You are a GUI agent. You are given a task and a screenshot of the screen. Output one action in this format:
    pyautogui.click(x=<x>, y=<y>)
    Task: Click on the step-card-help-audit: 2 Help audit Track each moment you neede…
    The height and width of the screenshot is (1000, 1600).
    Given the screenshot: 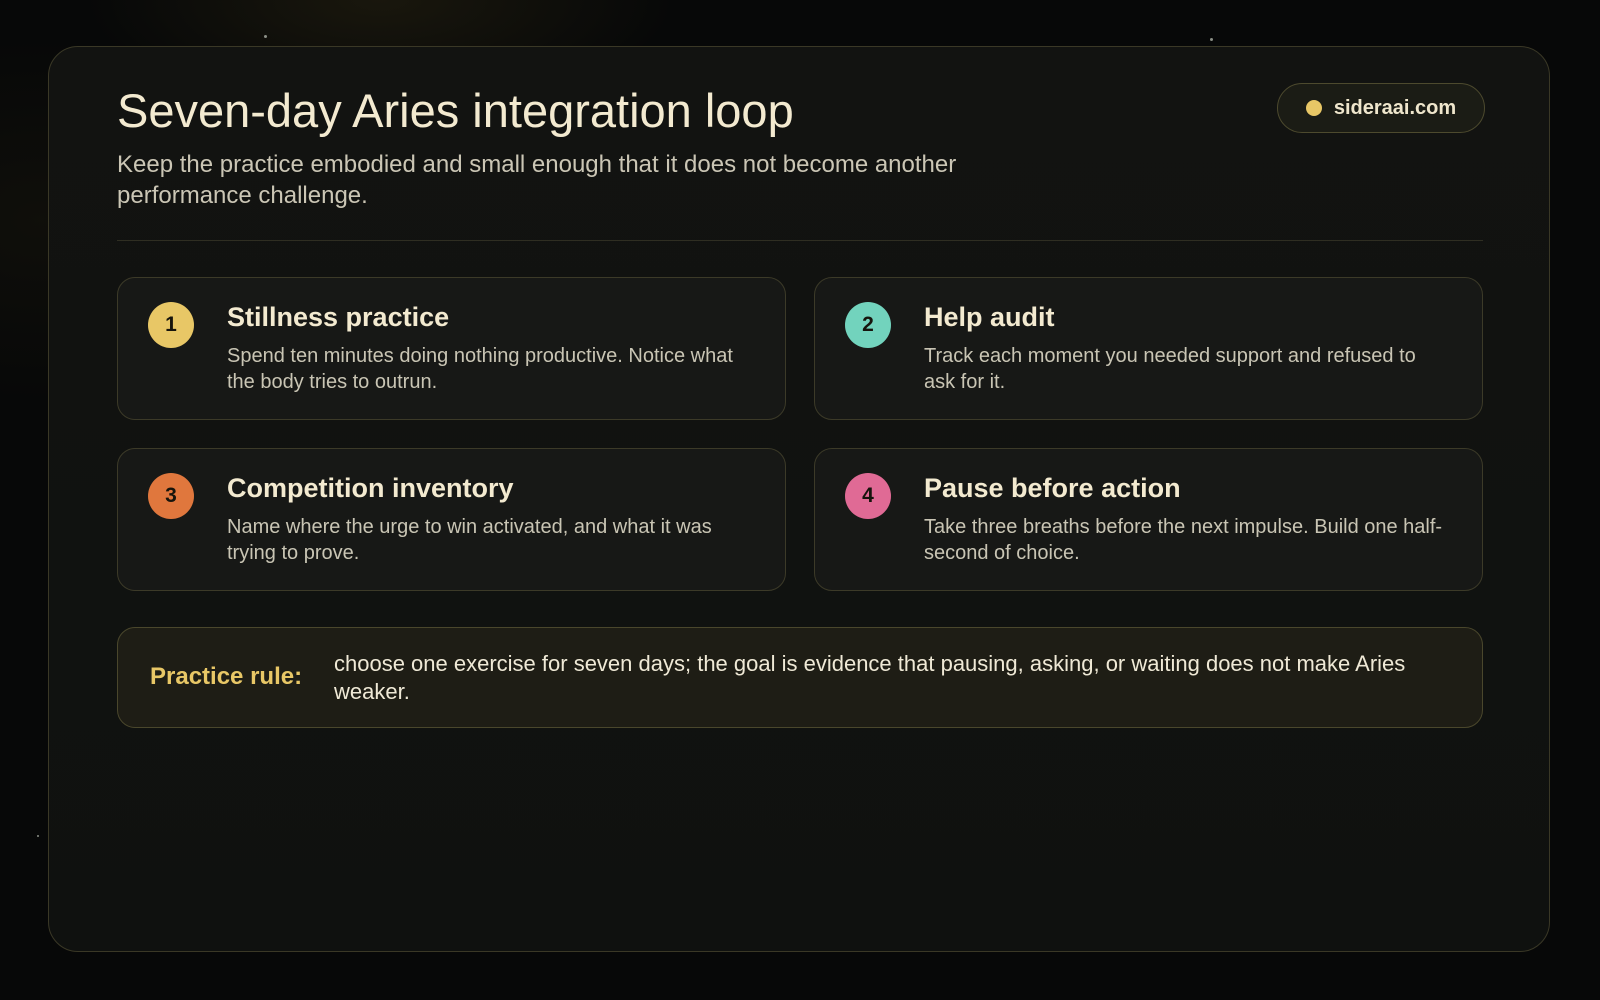 What is the action you would take?
    pyautogui.click(x=1148, y=348)
    